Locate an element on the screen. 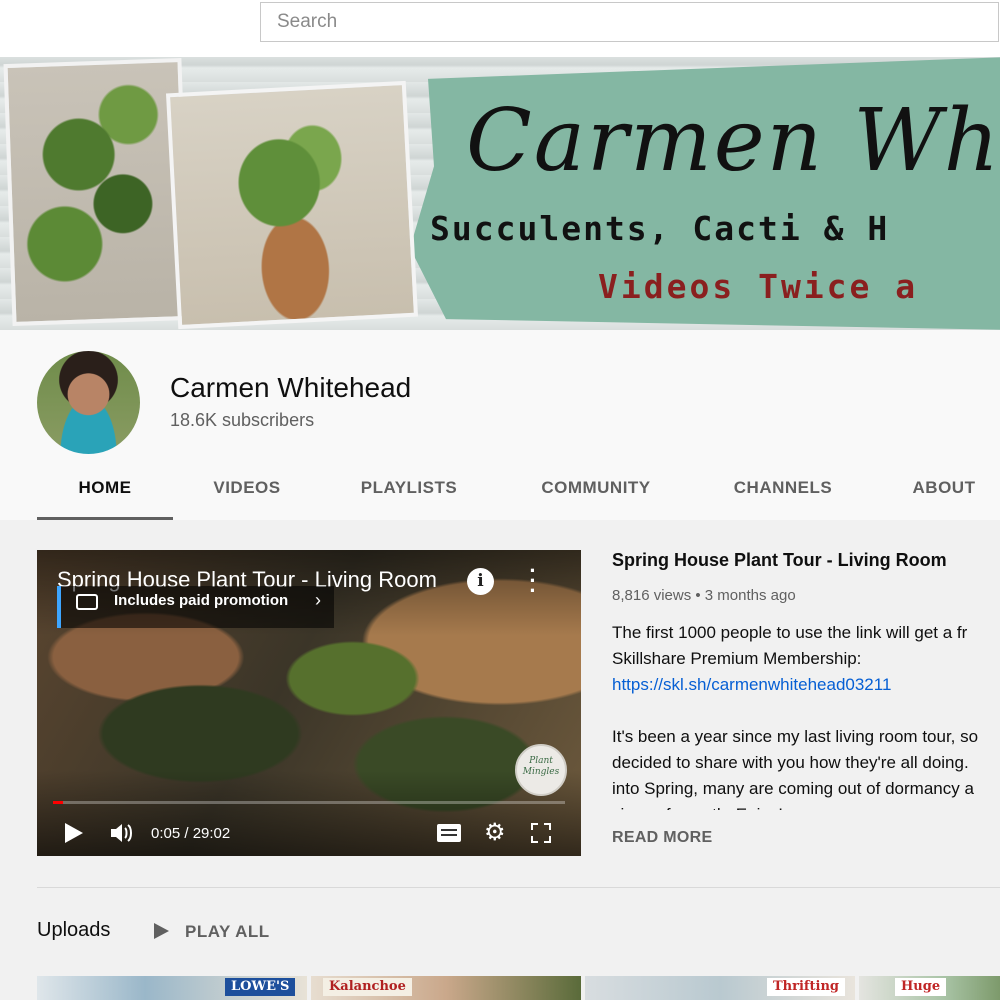  banner-tagline: Videos Twice a is located at coordinates (758, 286).